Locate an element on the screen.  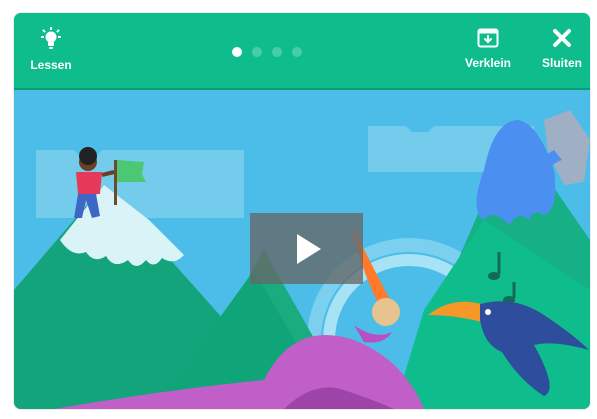
slide-indicator is located at coordinates (272, 50).